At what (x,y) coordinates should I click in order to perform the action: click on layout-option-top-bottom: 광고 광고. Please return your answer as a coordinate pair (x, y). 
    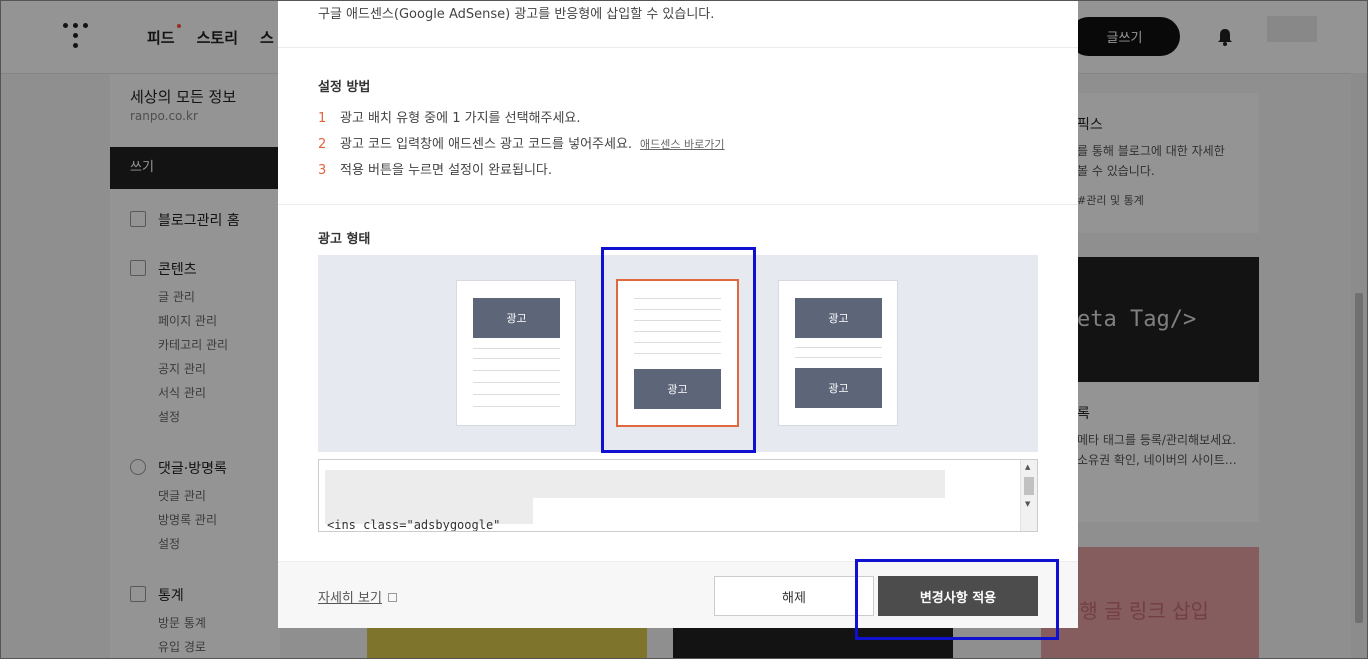
    Looking at the image, I should click on (838, 353).